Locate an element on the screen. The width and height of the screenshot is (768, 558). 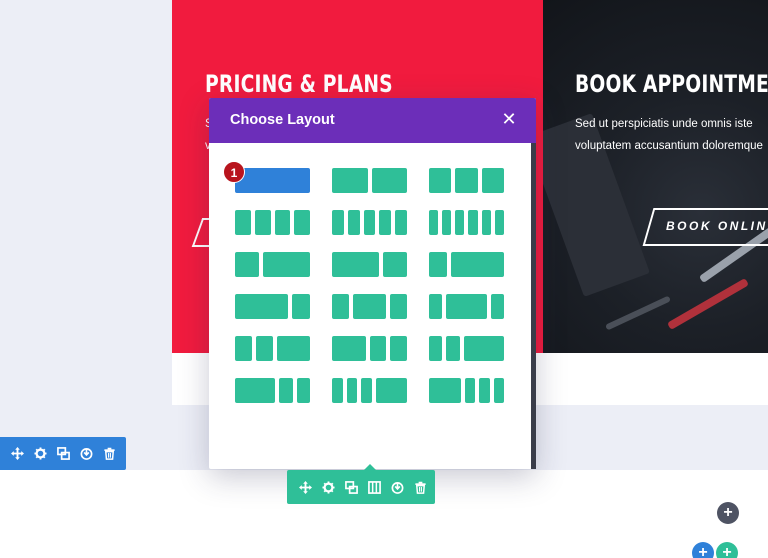
add-row-button: + is located at coordinates (703, 550).